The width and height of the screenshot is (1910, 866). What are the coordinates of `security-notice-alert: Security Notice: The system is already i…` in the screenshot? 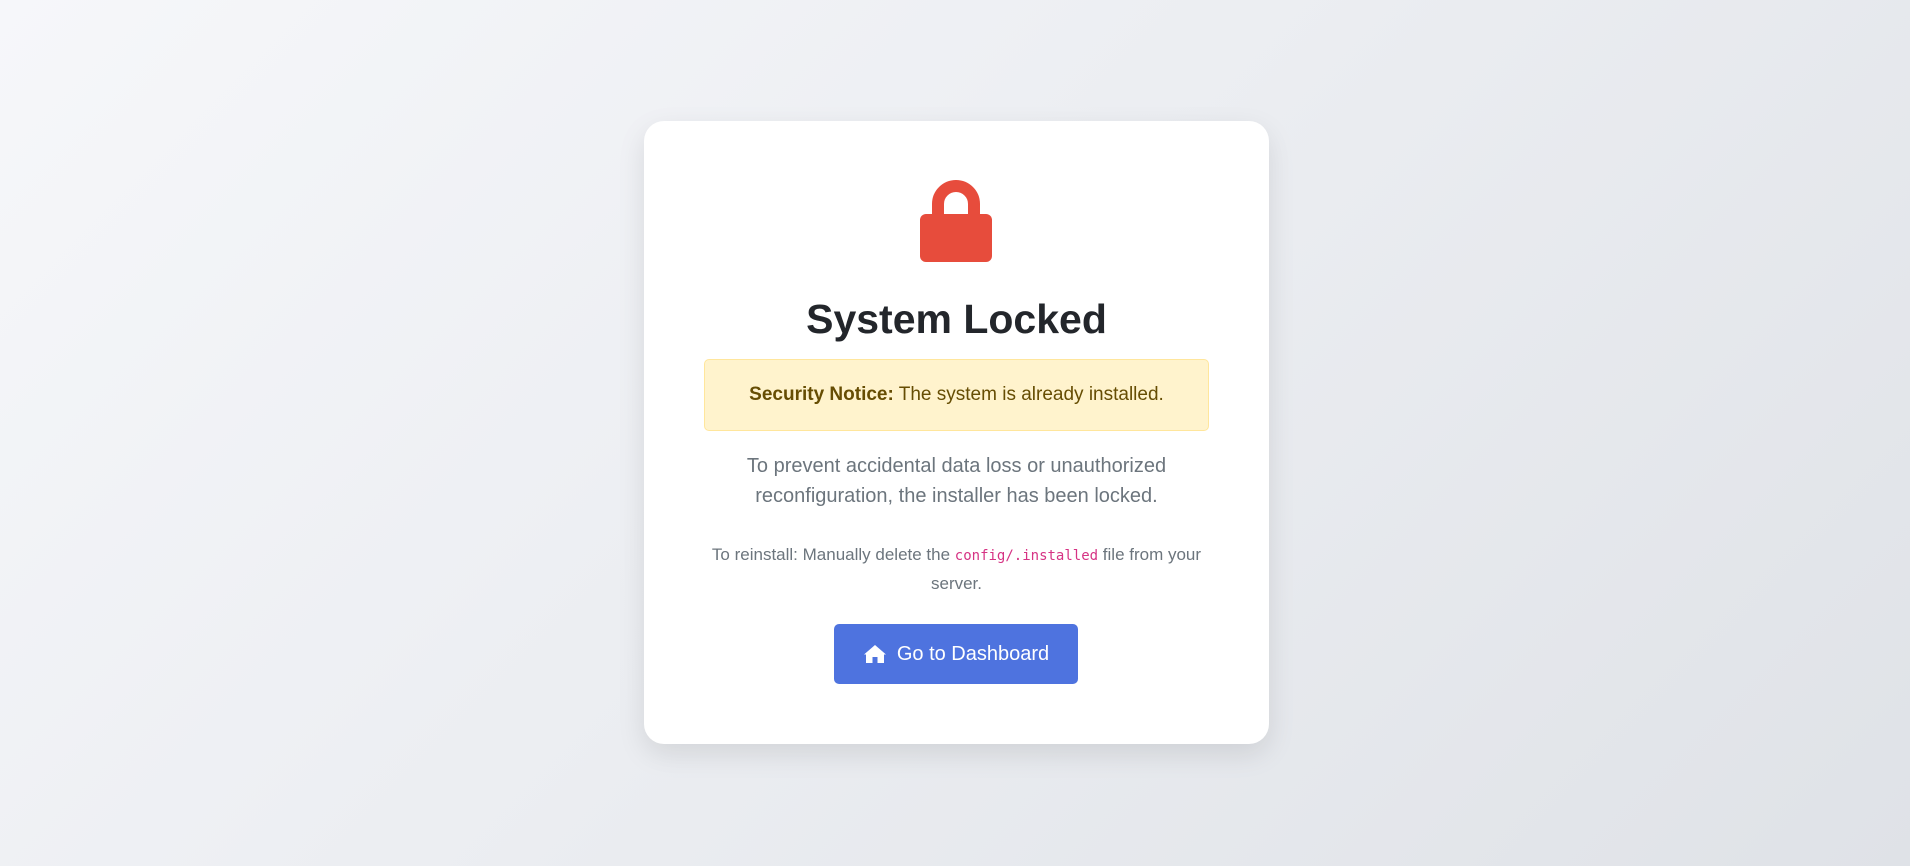 It's located at (956, 395).